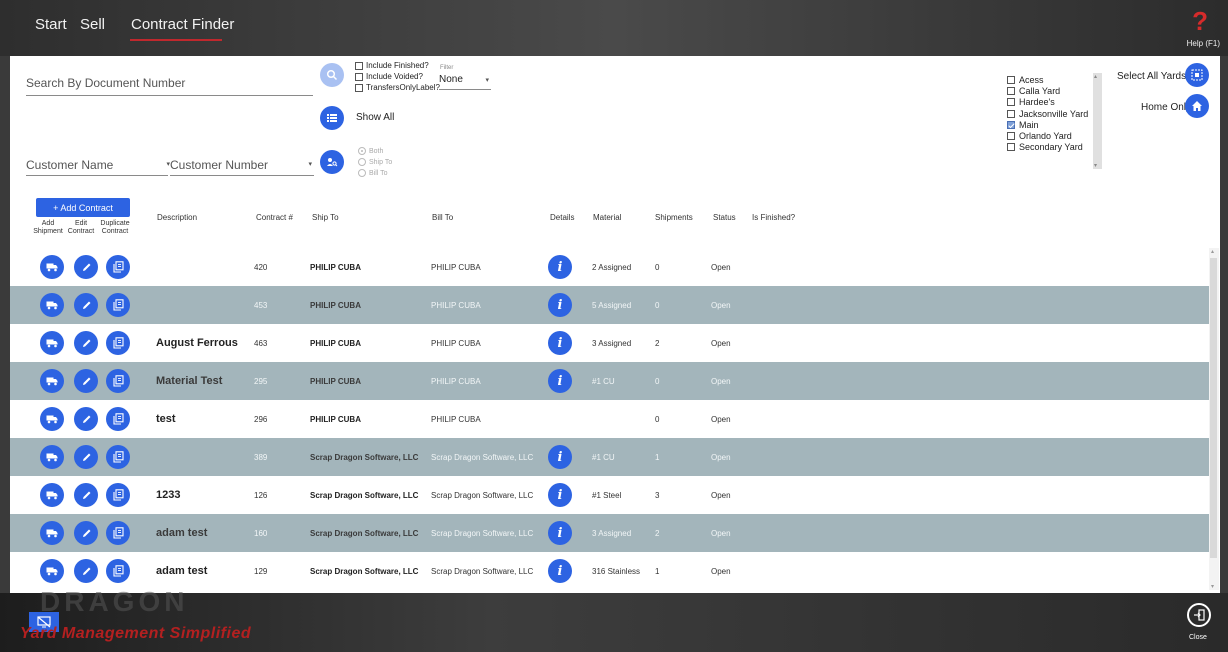 The width and height of the screenshot is (1228, 652). I want to click on table-scrollbar: ▴ ▾, so click(1214, 419).